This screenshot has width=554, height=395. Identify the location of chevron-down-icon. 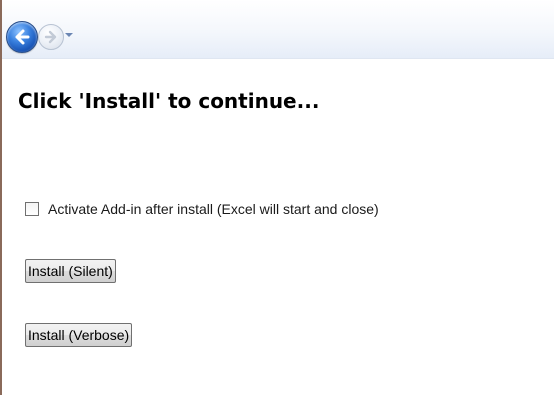
(69, 35).